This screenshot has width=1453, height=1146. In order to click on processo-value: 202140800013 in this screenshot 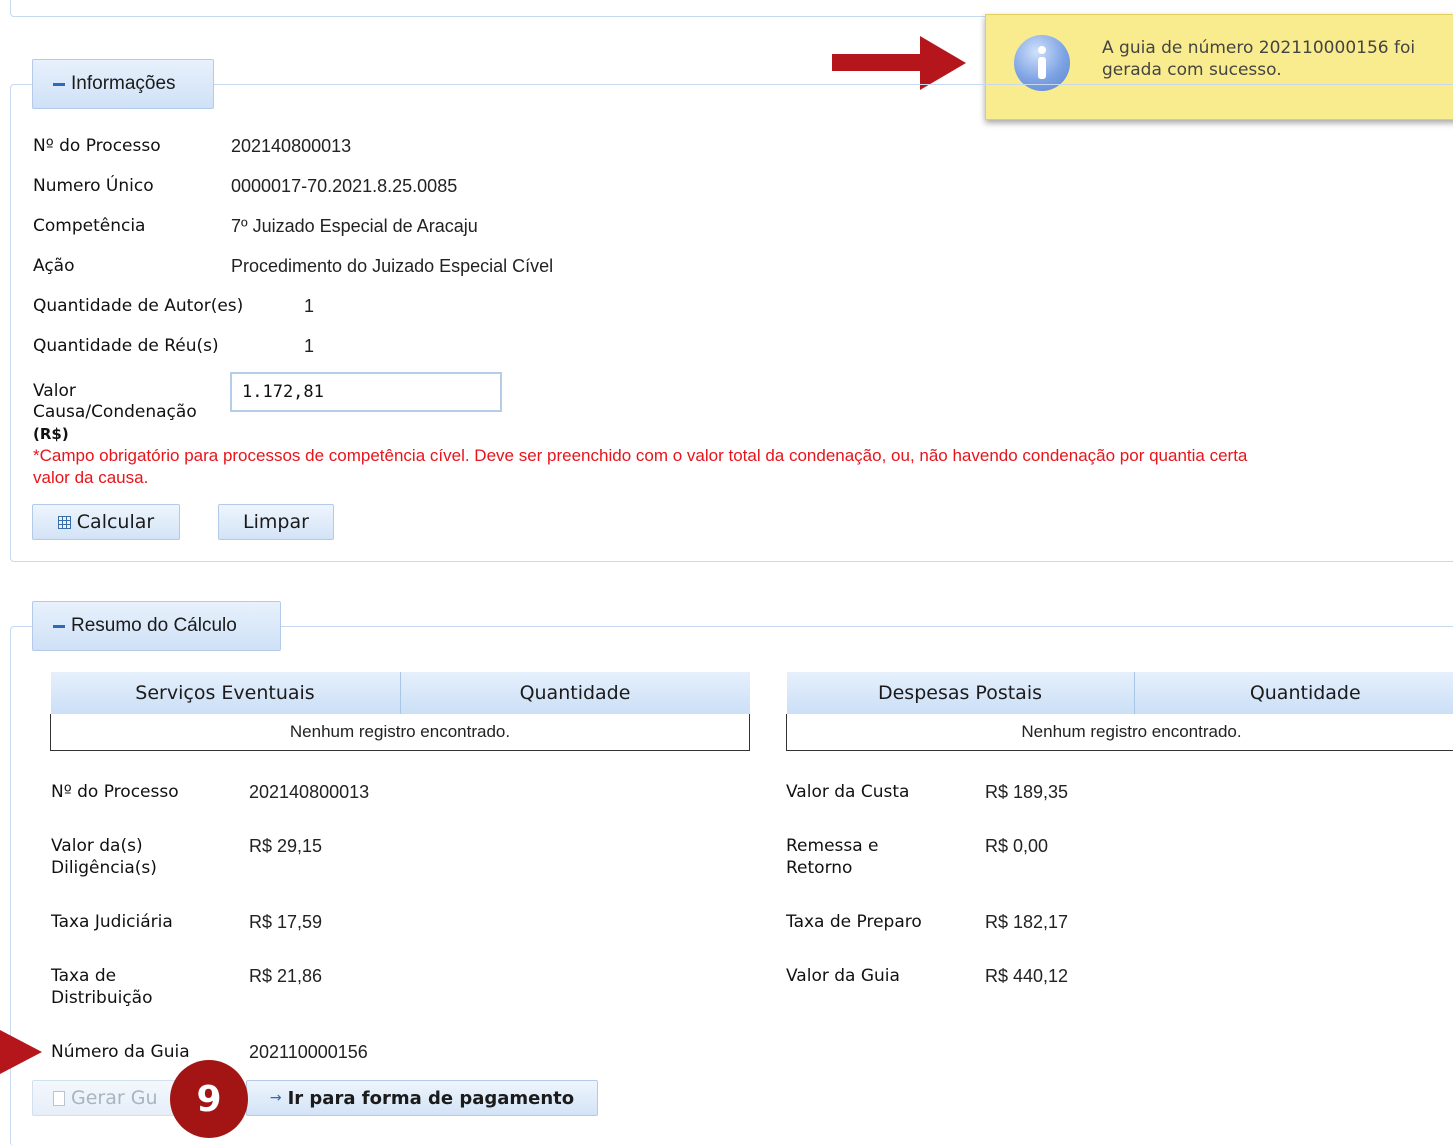, I will do `click(291, 146)`.